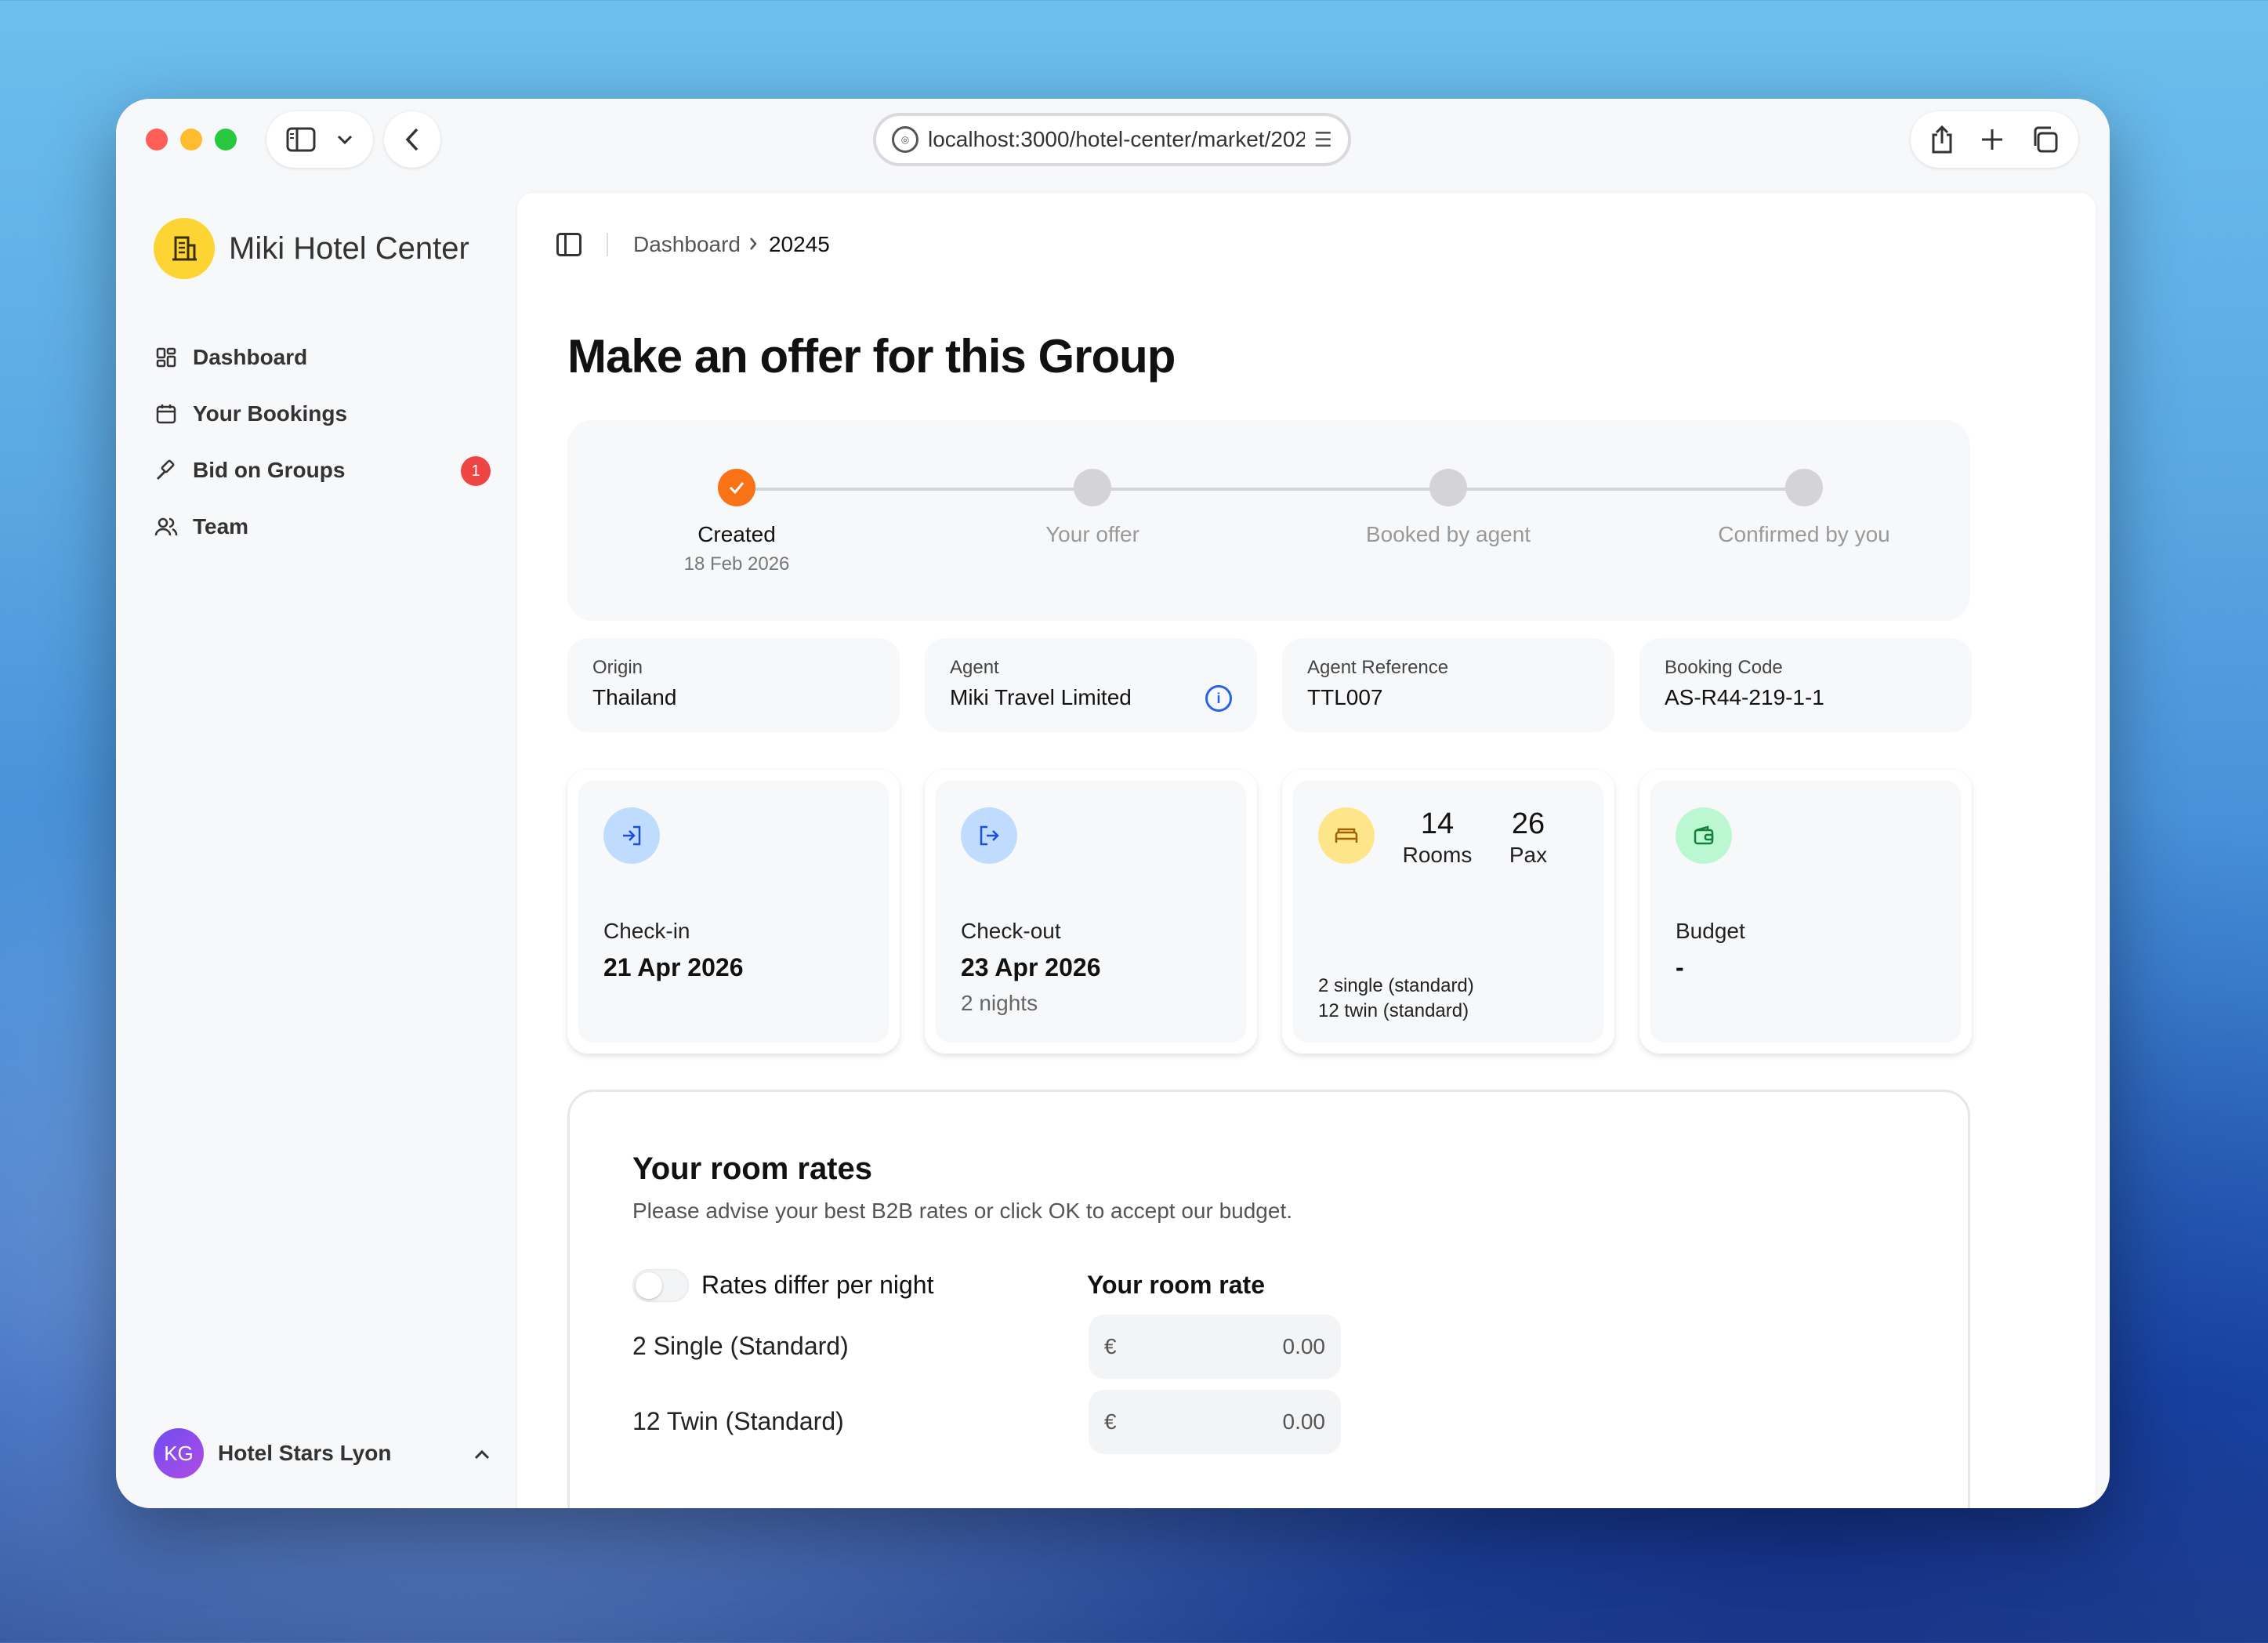  What do you see at coordinates (1704, 836) in the screenshot?
I see `wallet-icon` at bounding box center [1704, 836].